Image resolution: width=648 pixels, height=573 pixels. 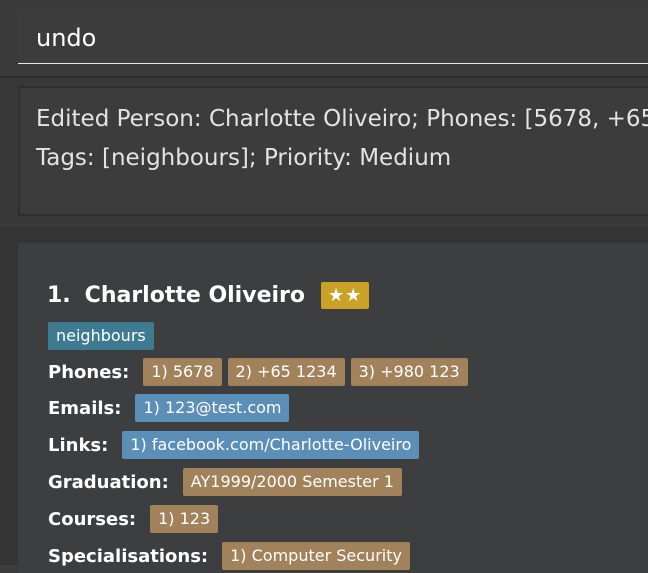 I want to click on tag-row: neighbours, so click(x=101, y=336).